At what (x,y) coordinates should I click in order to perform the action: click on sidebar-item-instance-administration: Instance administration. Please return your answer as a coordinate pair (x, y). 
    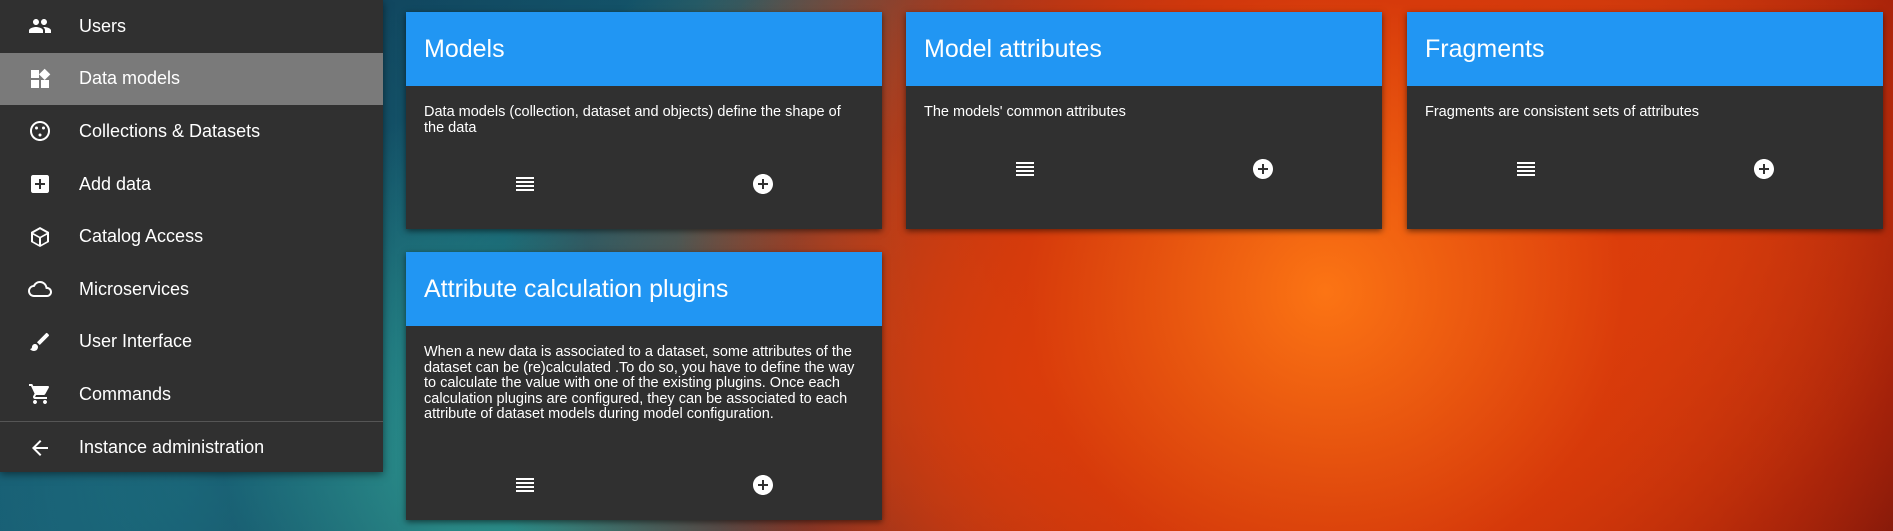
    Looking at the image, I should click on (191, 446).